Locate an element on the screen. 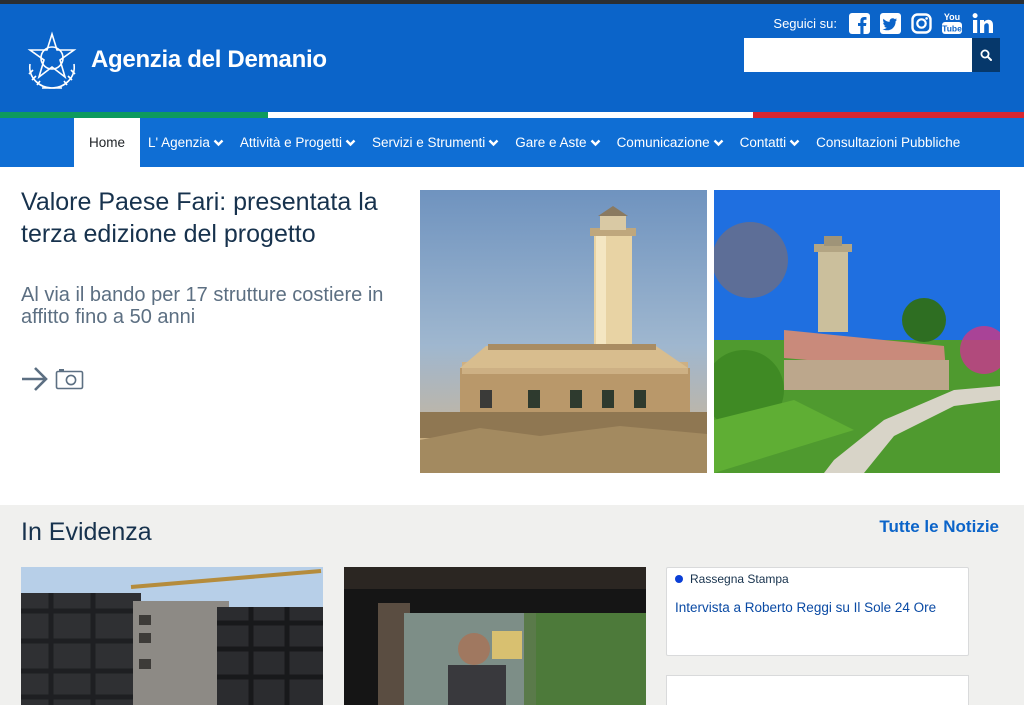 The height and width of the screenshot is (705, 1024). nav-item-attivita-progetti: Attività e Progetti is located at coordinates (298, 142).